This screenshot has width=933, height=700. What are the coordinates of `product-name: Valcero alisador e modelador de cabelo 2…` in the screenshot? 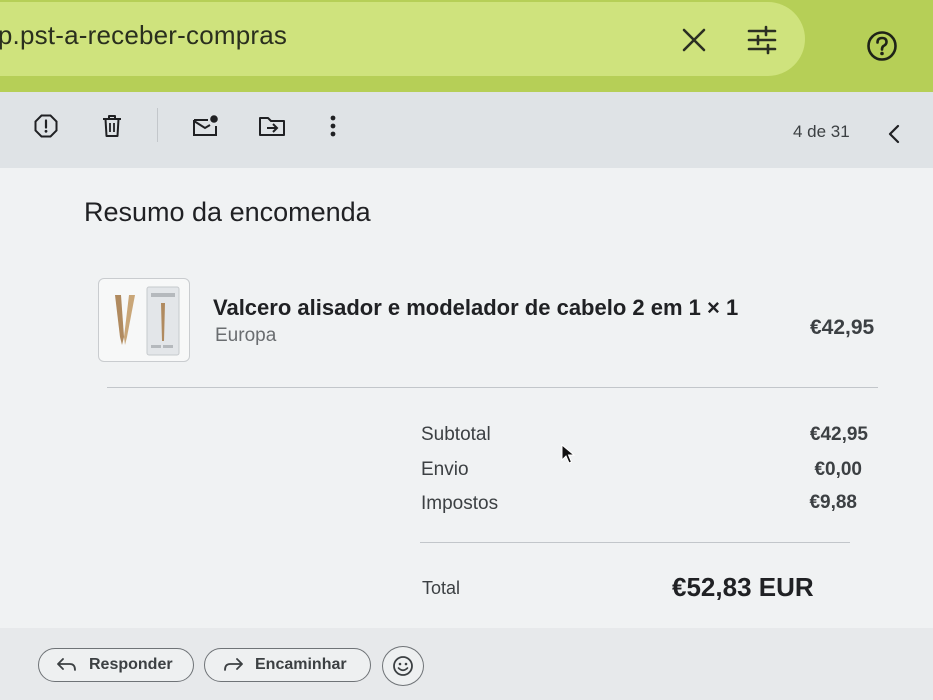 It's located at (476, 307).